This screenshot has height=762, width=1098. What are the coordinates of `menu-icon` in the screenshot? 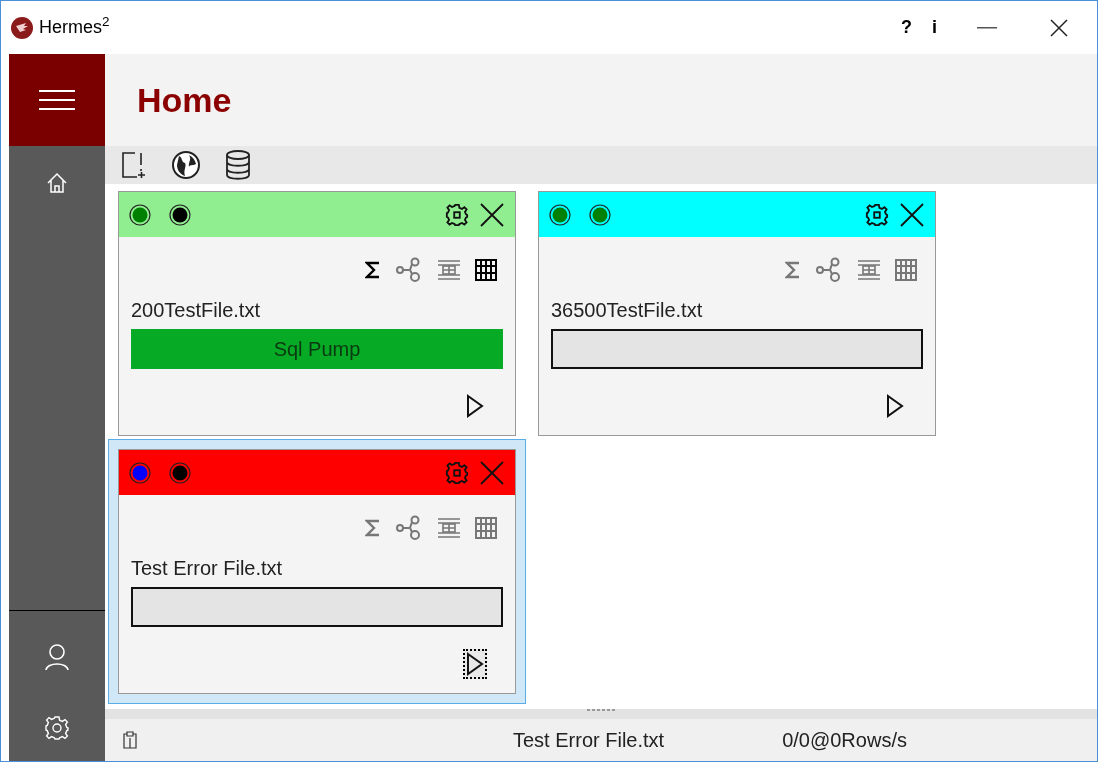 It's located at (57, 100).